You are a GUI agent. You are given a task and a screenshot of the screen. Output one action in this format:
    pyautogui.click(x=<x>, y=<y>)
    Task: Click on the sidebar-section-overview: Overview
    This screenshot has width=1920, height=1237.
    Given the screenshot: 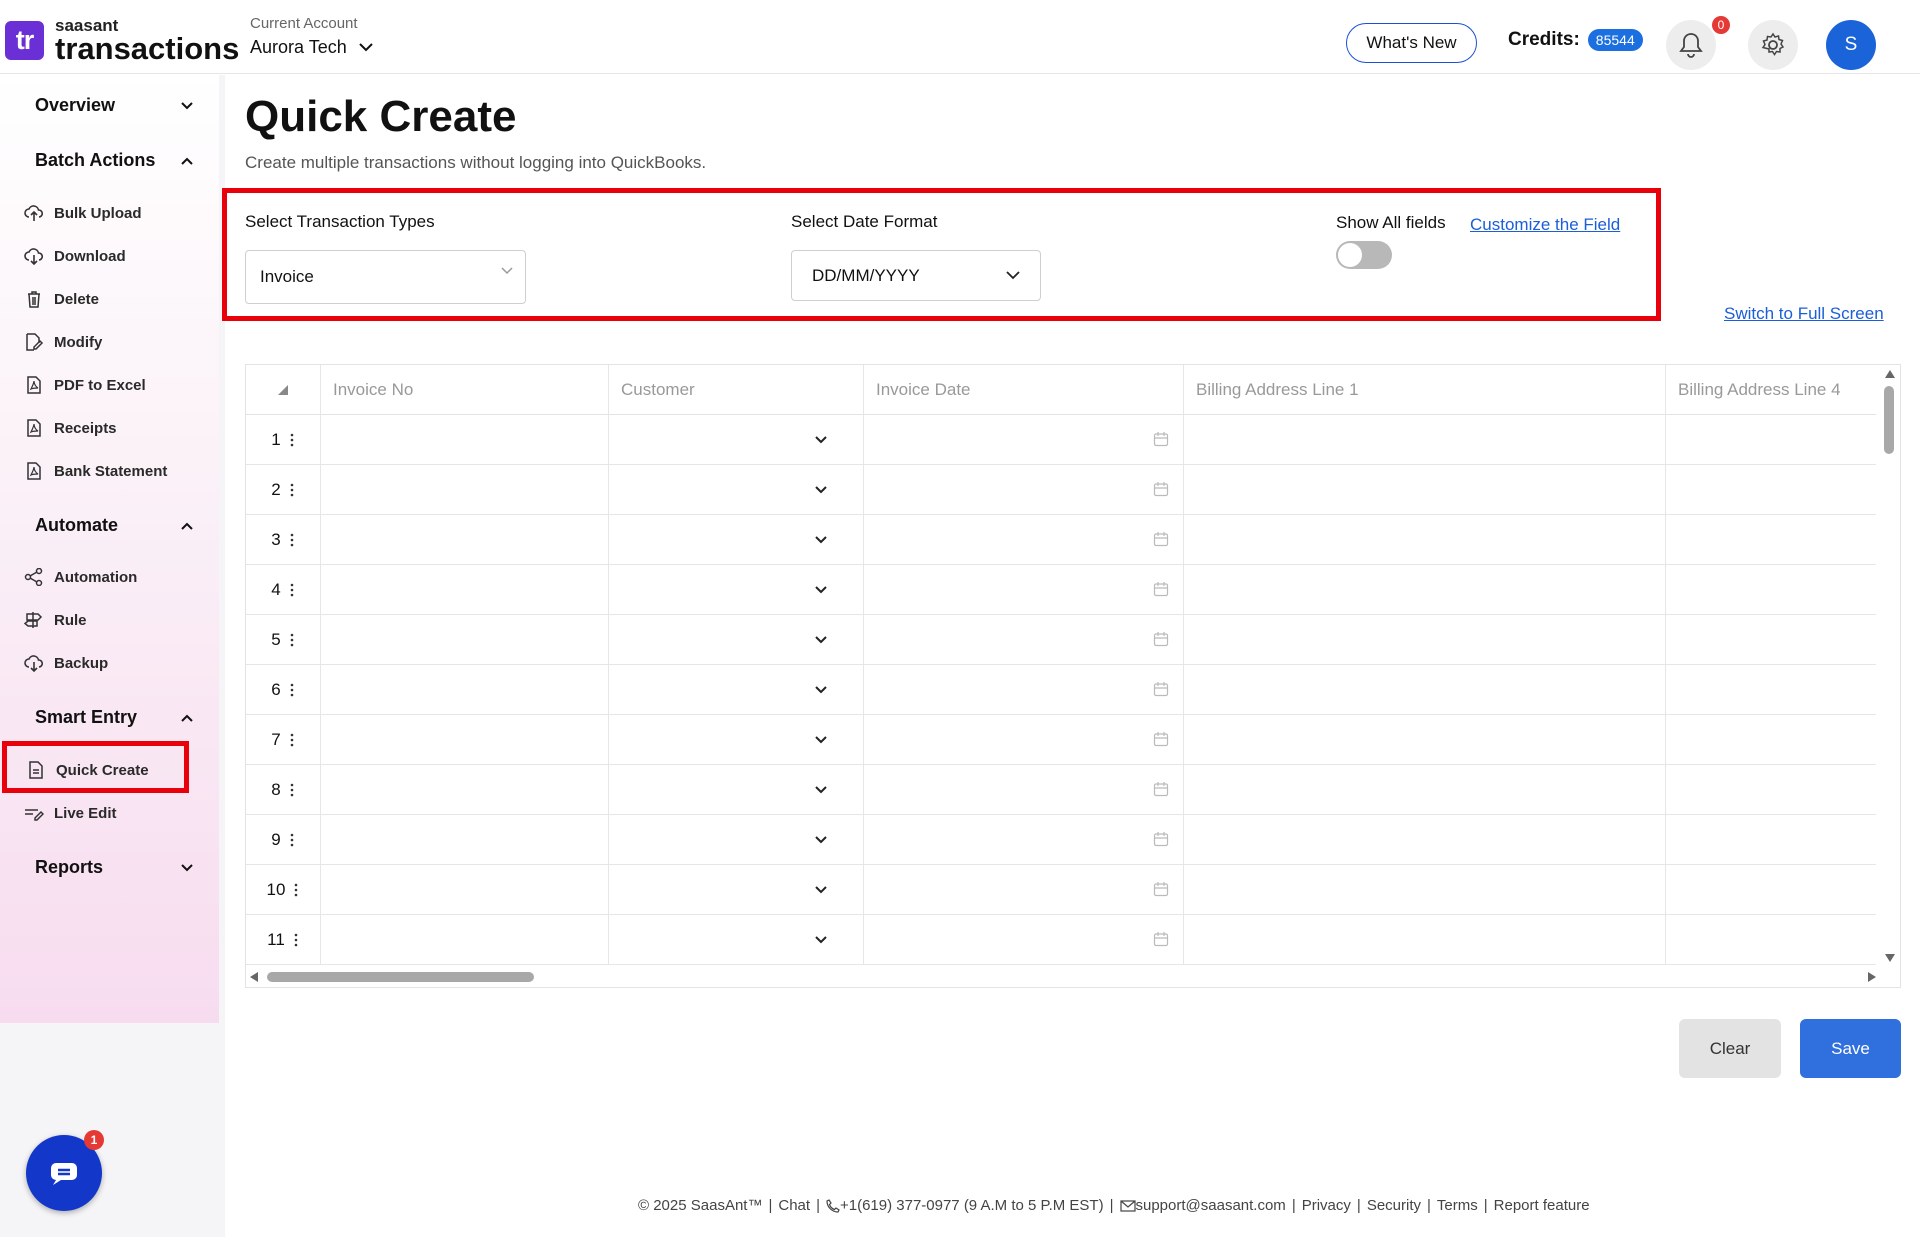 What is the action you would take?
    pyautogui.click(x=114, y=105)
    